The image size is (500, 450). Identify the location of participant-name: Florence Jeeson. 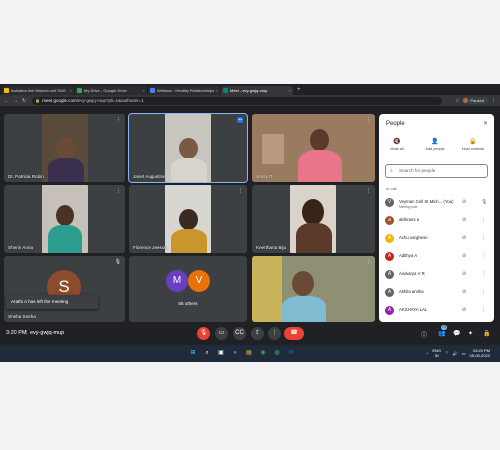
(150, 247).